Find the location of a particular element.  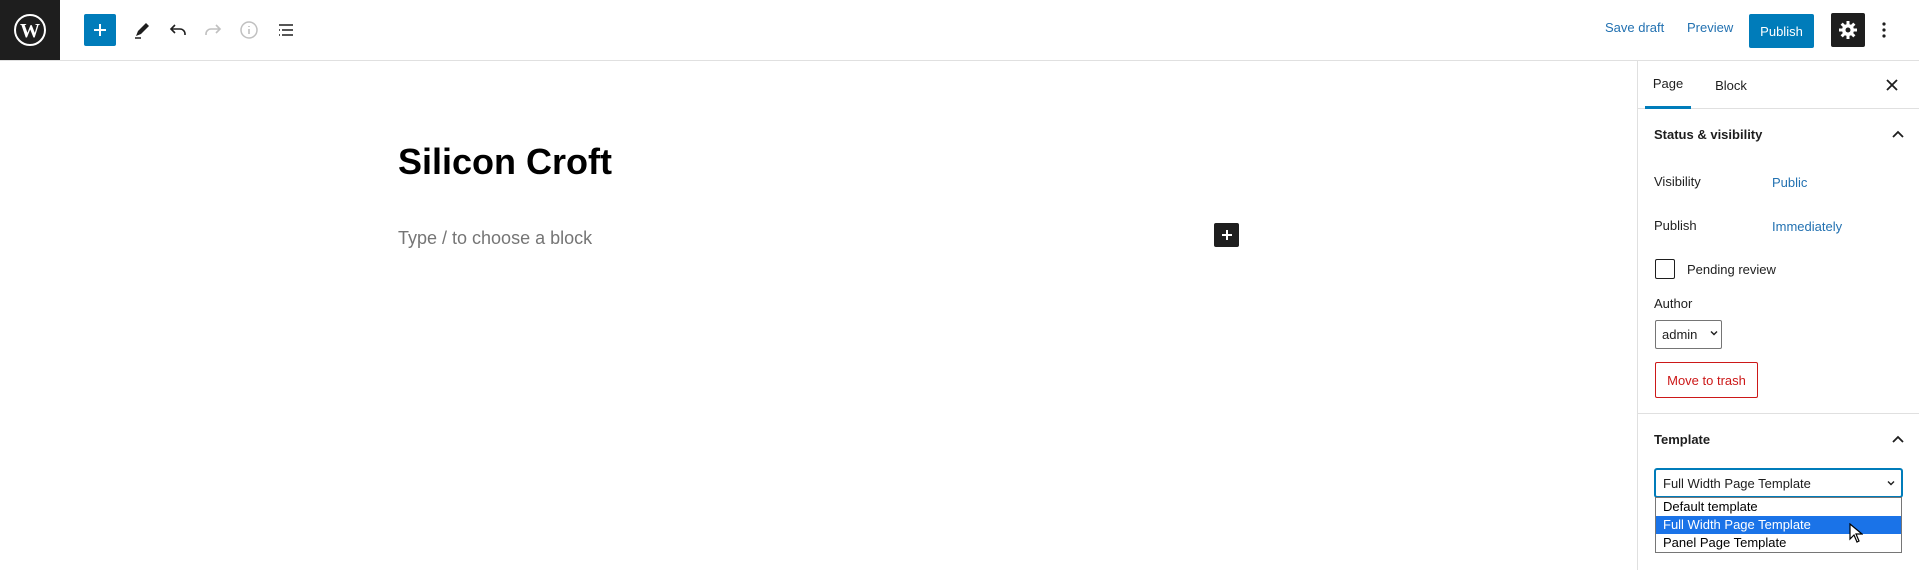

inline-add-block-button is located at coordinates (1226, 235).